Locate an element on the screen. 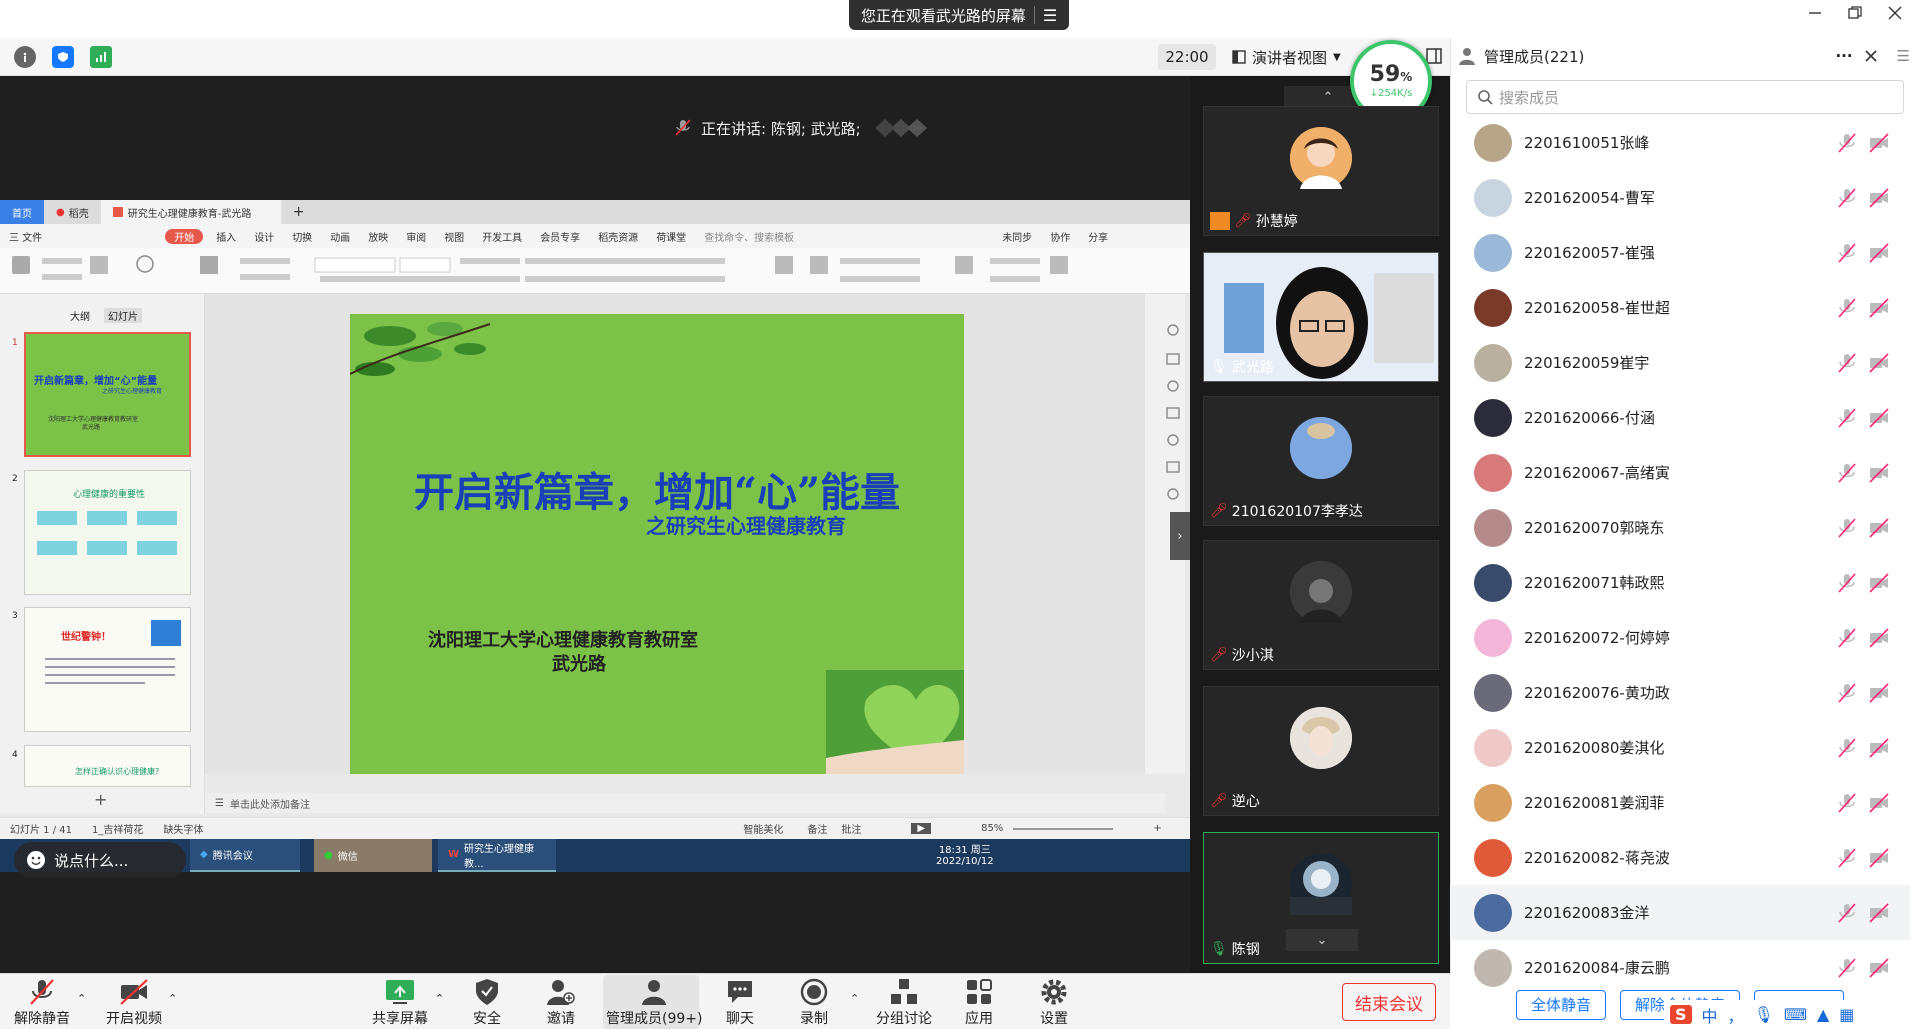 The image size is (1920, 1029). wps-tab-home: 首页 is located at coordinates (22, 212).